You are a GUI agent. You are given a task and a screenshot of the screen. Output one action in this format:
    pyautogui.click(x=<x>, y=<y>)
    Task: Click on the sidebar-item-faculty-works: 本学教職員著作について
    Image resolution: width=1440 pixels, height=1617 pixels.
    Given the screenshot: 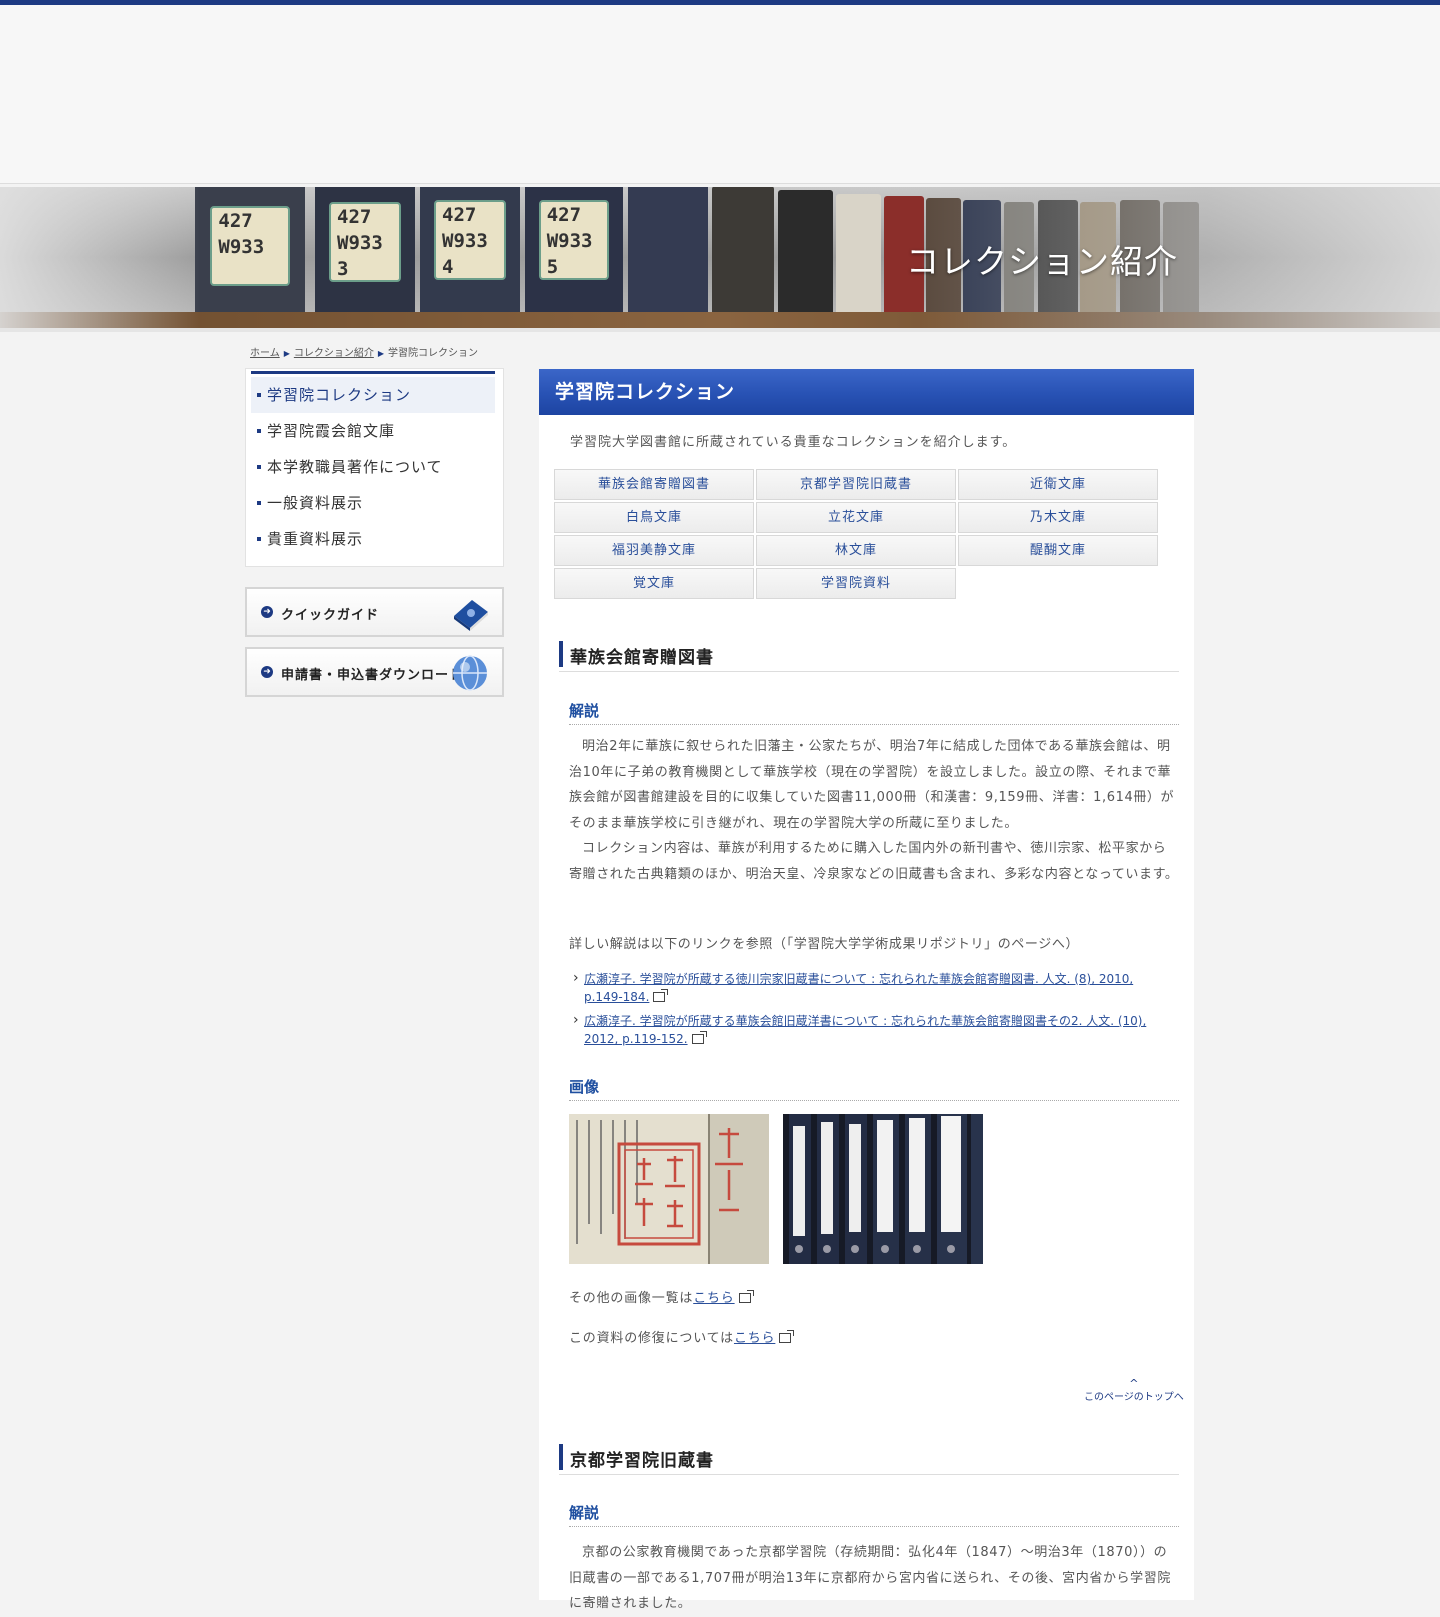 What is the action you would take?
    pyautogui.click(x=373, y=467)
    